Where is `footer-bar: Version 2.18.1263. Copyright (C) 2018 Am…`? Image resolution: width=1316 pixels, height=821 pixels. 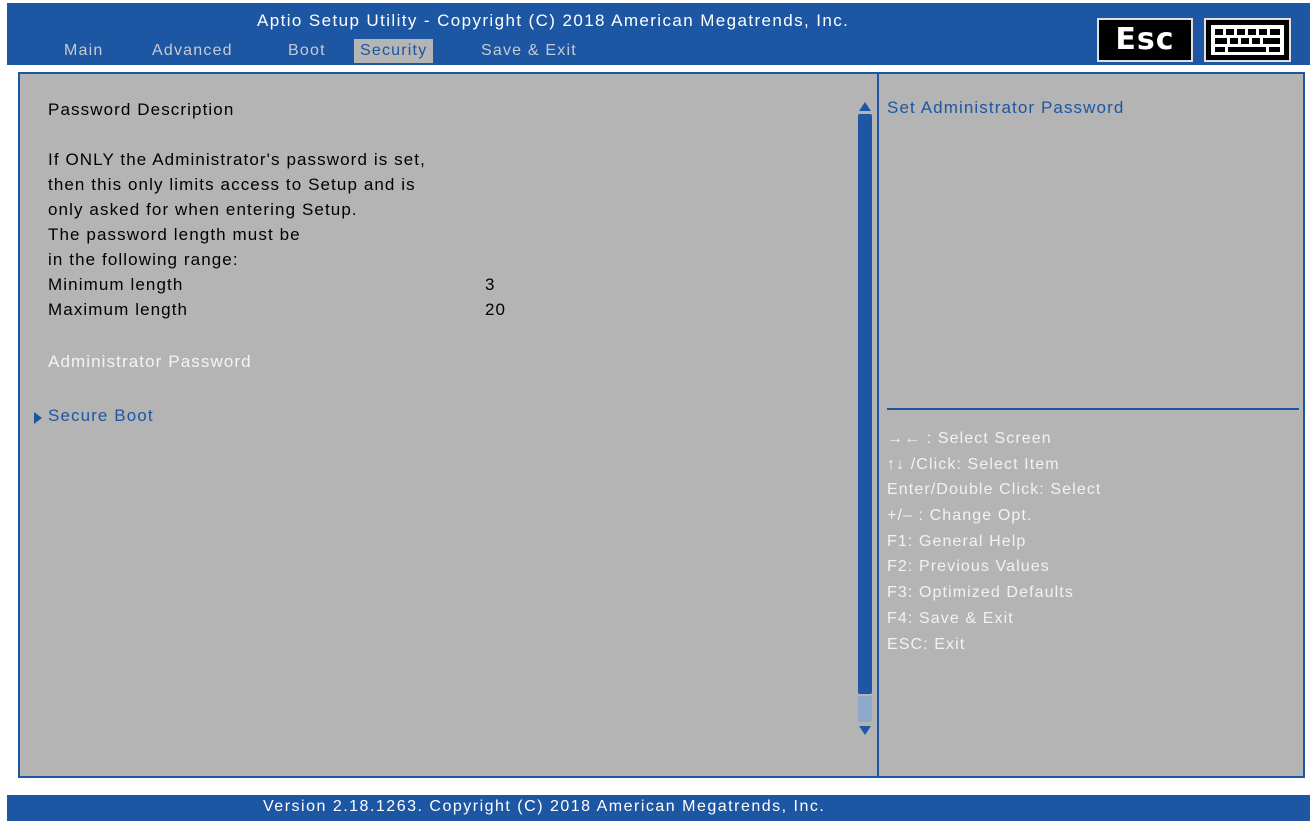 footer-bar: Version 2.18.1263. Copyright (C) 2018 Am… is located at coordinates (658, 808).